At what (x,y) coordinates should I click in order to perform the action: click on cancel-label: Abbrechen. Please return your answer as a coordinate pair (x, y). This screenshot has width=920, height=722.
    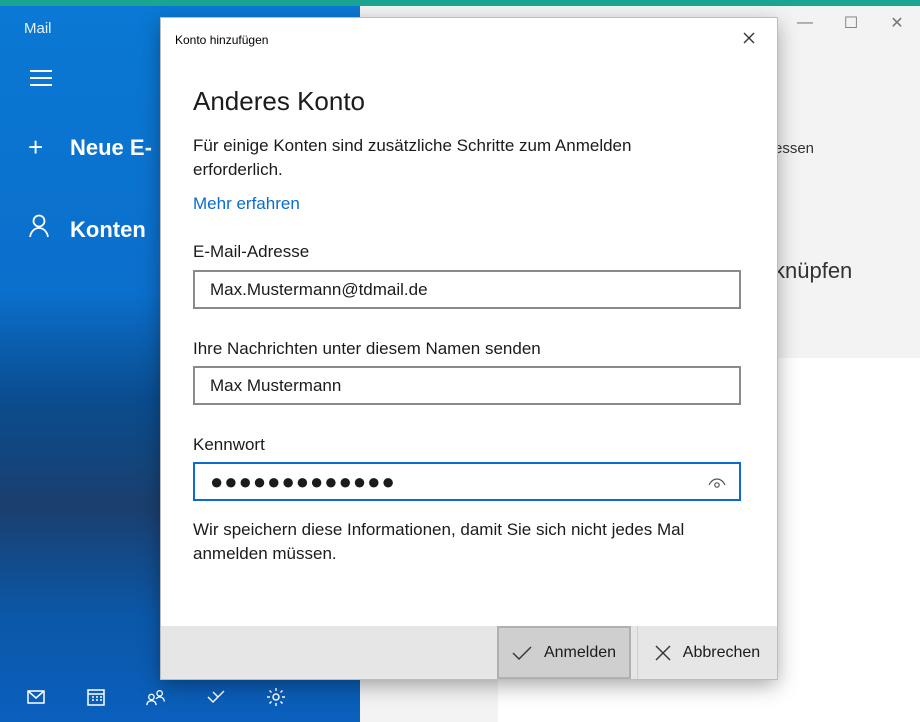
    Looking at the image, I should click on (721, 652).